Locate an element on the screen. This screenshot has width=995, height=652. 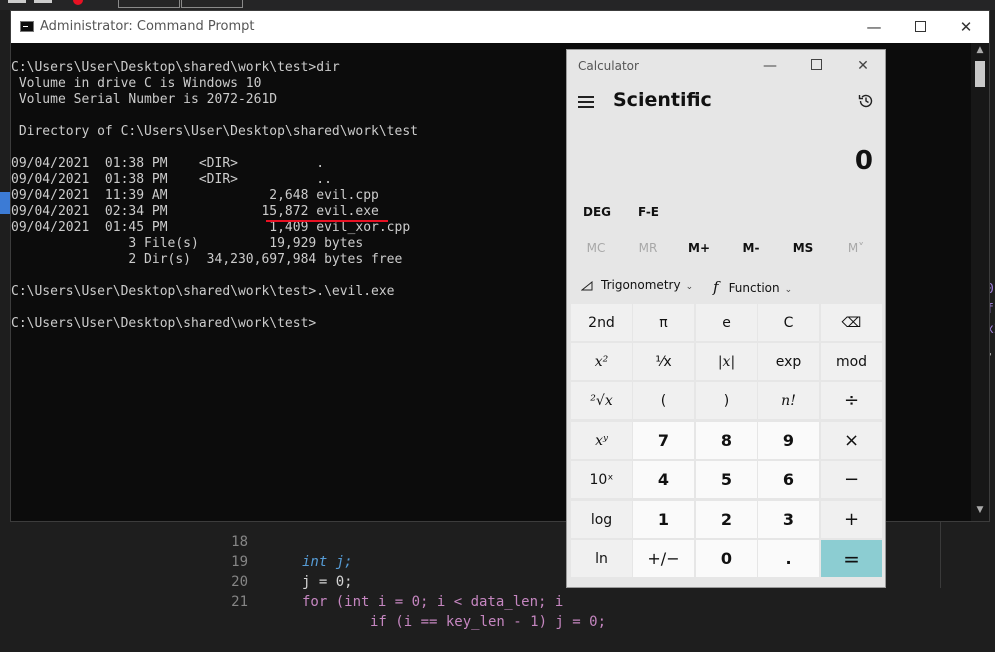
ten-power-button: 10ˣ is located at coordinates (601, 479).